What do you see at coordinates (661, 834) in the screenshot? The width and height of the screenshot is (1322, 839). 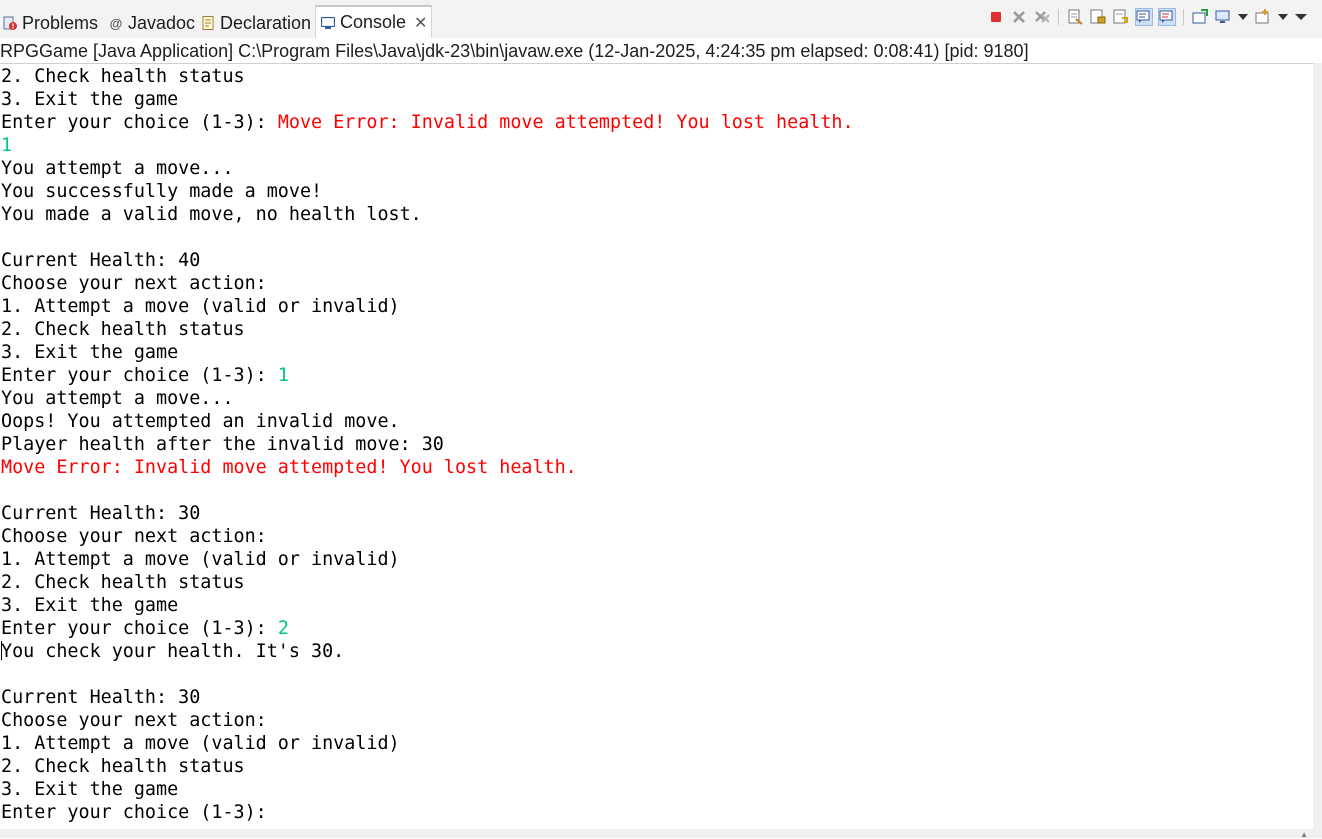 I see `horizontal-scrollbar: ▲` at bounding box center [661, 834].